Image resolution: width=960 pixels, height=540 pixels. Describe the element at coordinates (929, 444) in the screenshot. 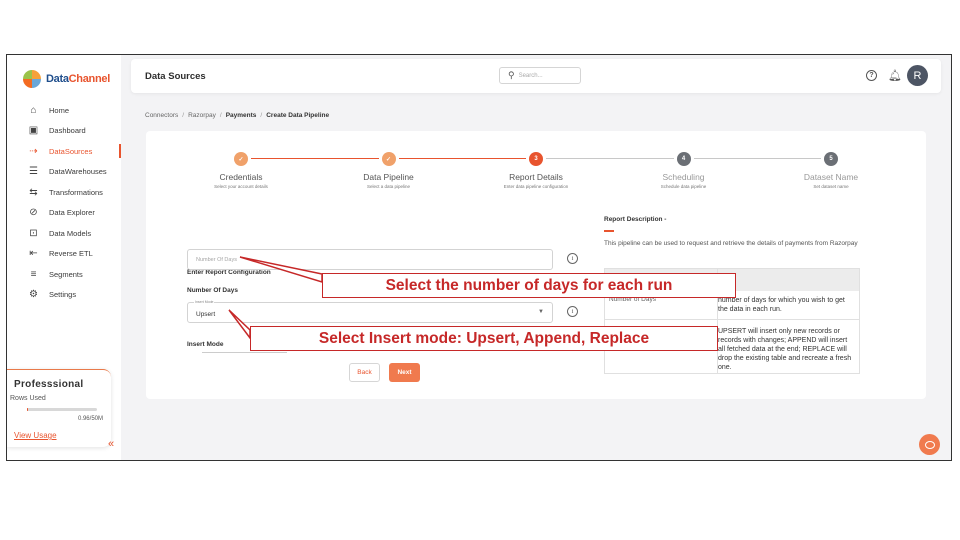

I see `chat-icon` at that location.